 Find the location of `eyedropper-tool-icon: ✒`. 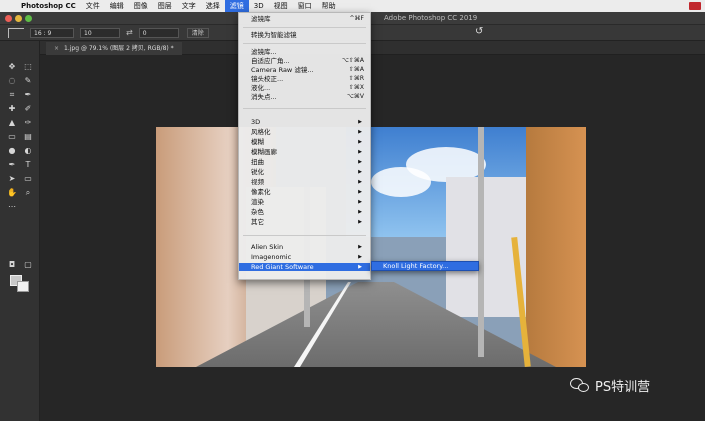

eyedropper-tool-icon: ✒ is located at coordinates (28, 95).